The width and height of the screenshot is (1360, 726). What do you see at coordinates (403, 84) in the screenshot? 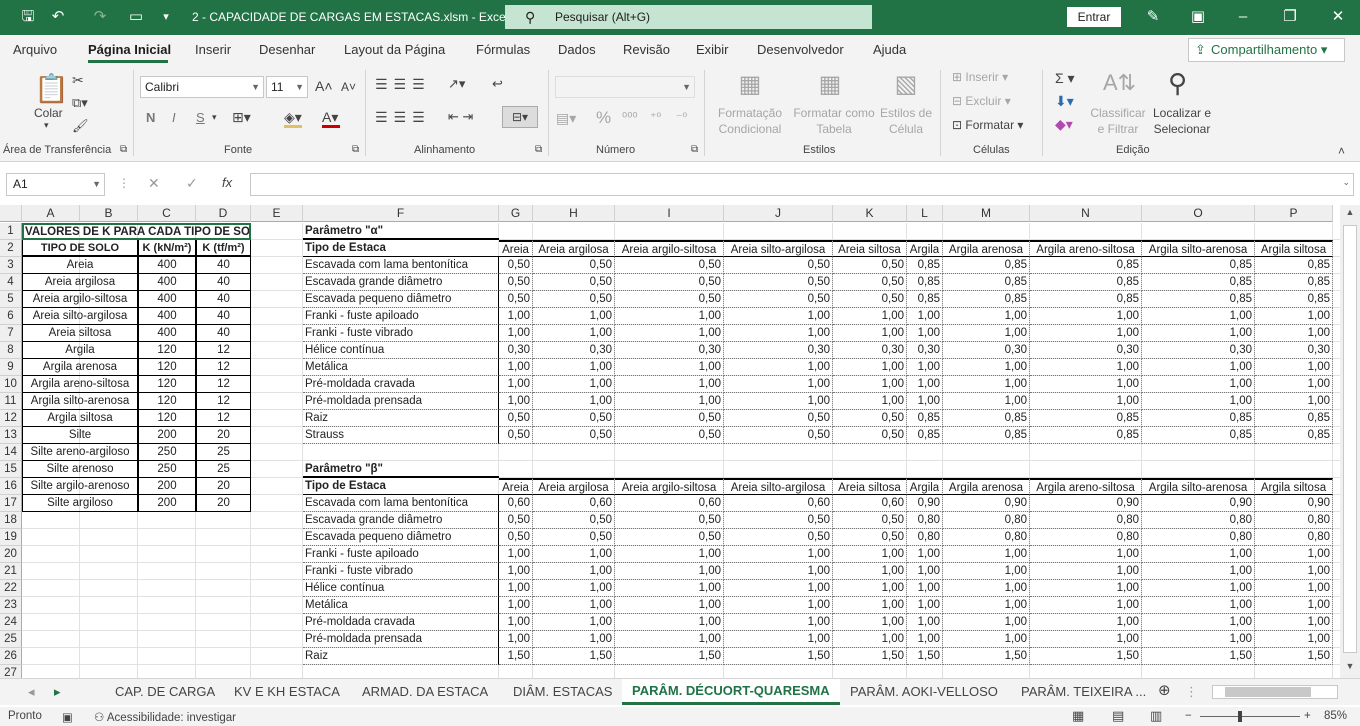
I see `vertical-align-icons: ☰☰☰` at bounding box center [403, 84].